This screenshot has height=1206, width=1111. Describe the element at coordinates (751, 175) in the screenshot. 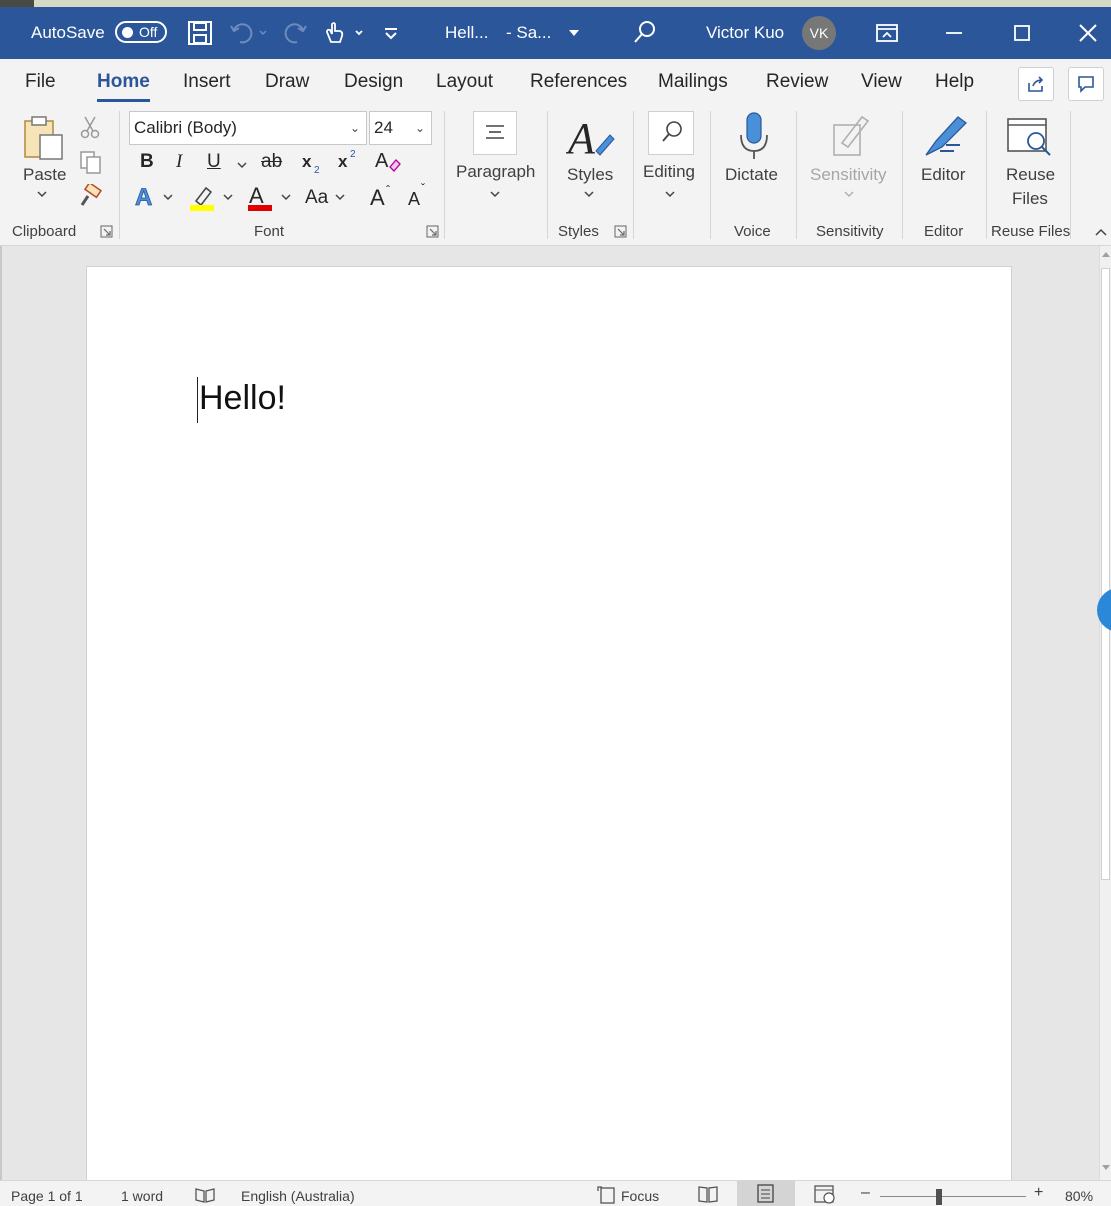

I see `dictate-label: Dictate` at that location.